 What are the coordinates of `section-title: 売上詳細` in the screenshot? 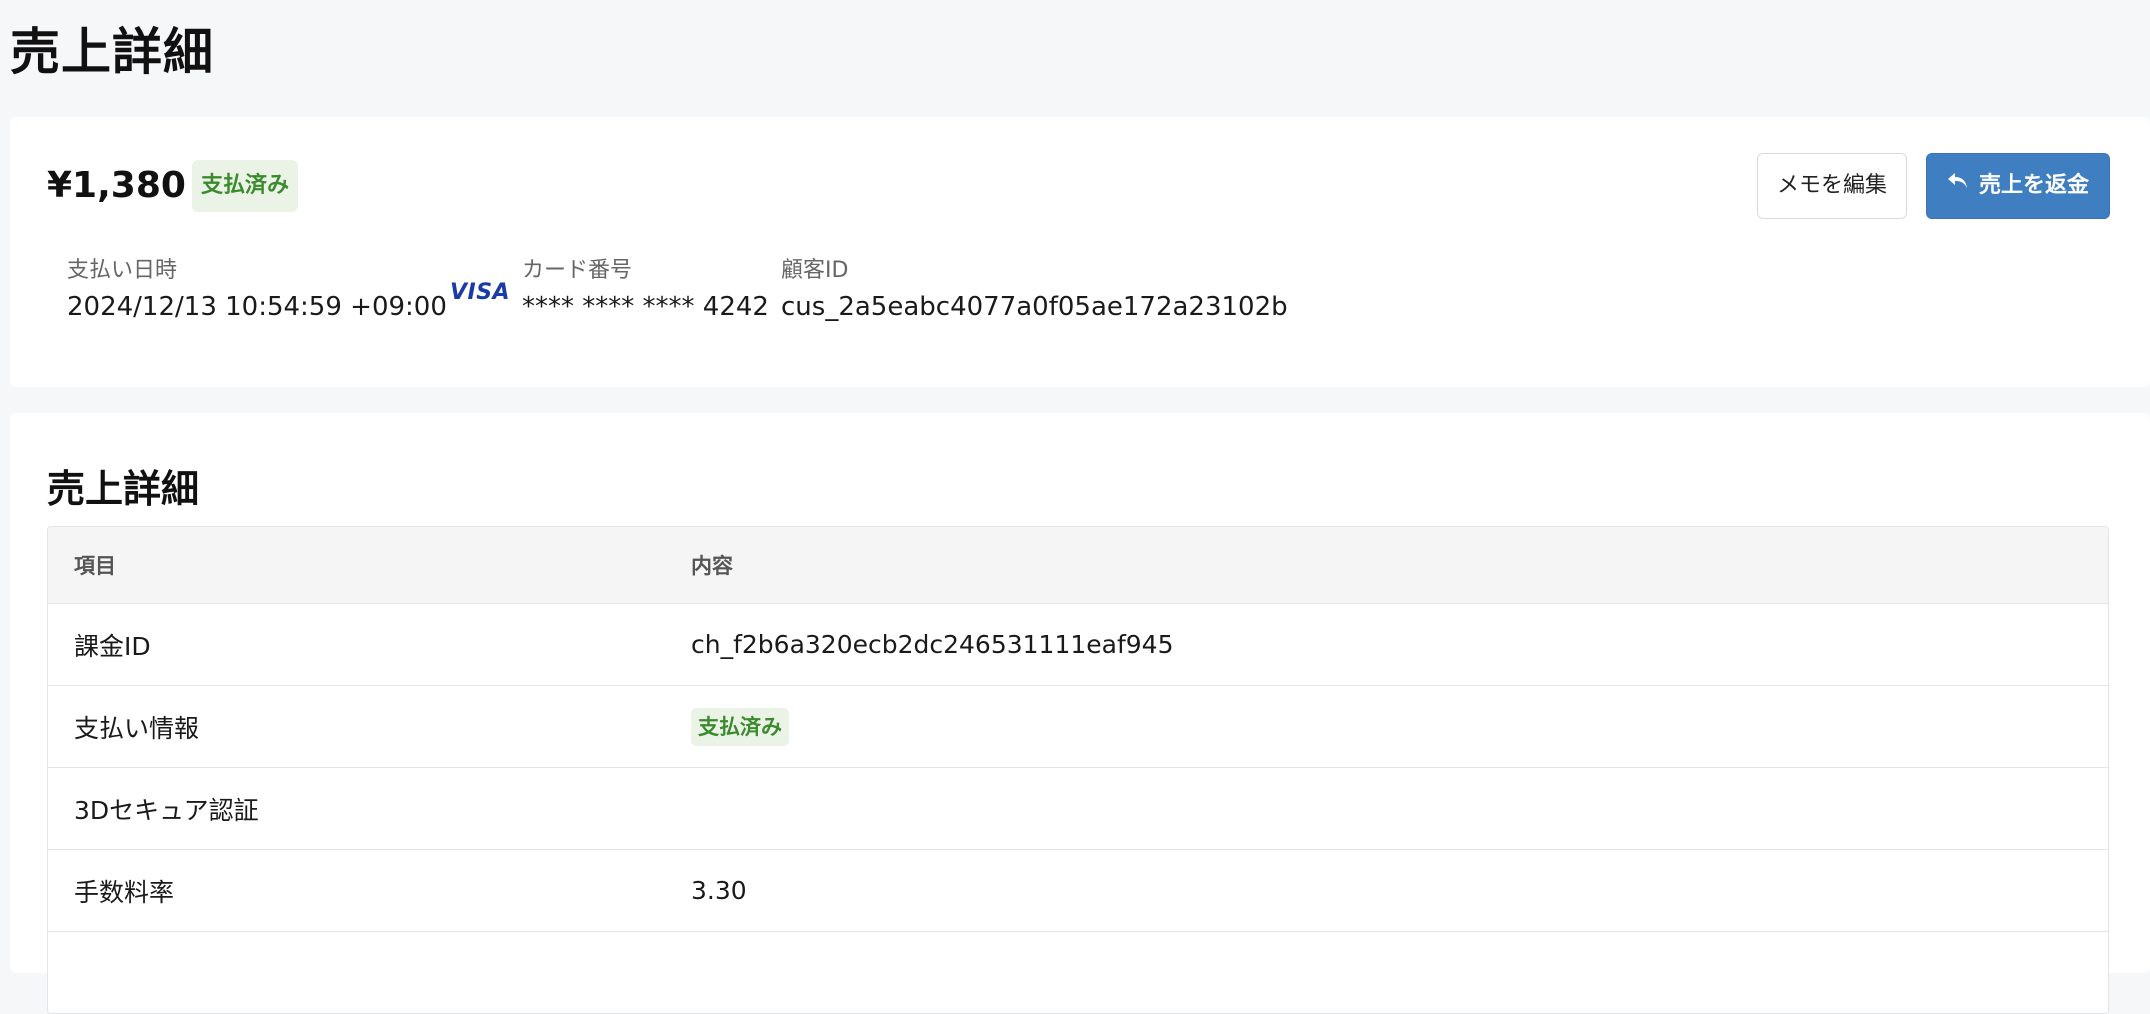 It's located at (123, 489).